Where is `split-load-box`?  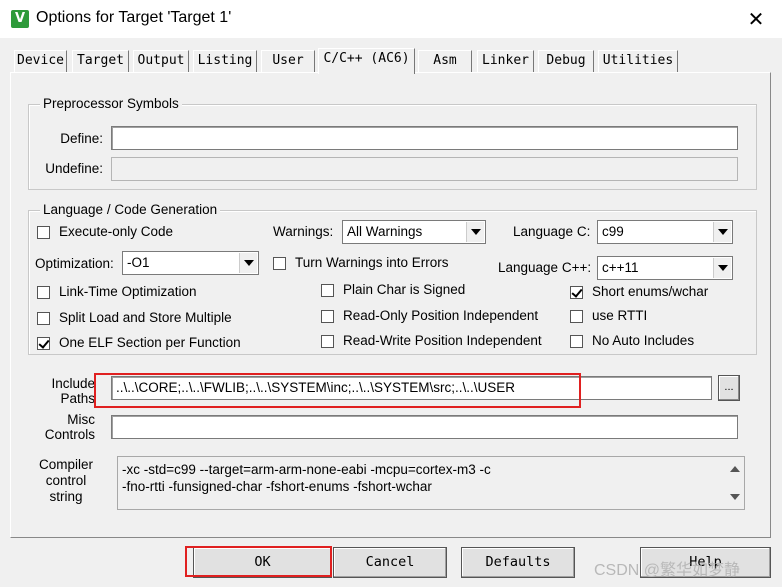 split-load-box is located at coordinates (43, 318).